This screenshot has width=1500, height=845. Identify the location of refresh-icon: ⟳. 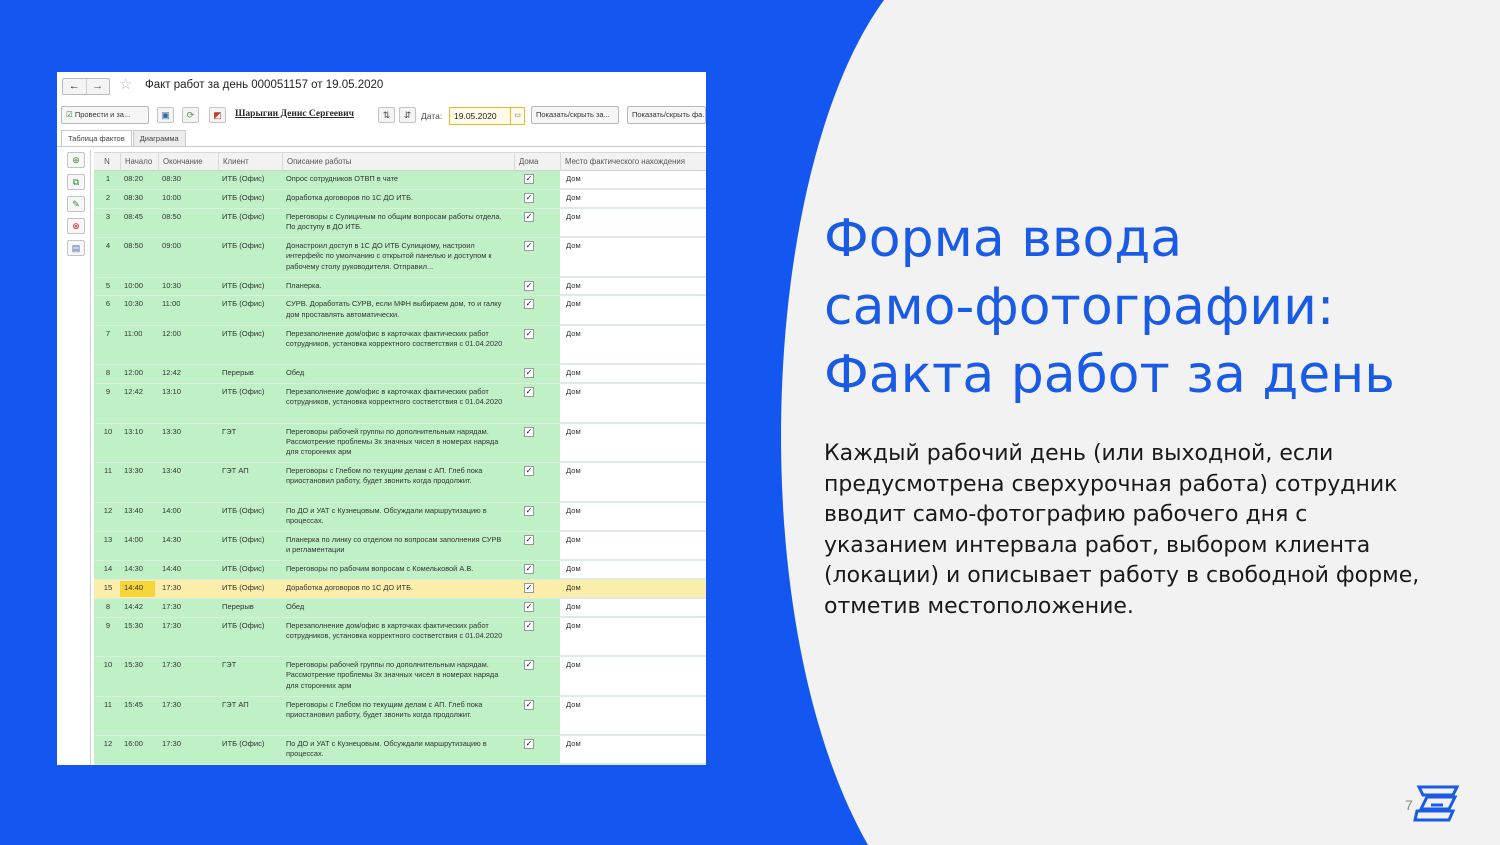
(190, 115).